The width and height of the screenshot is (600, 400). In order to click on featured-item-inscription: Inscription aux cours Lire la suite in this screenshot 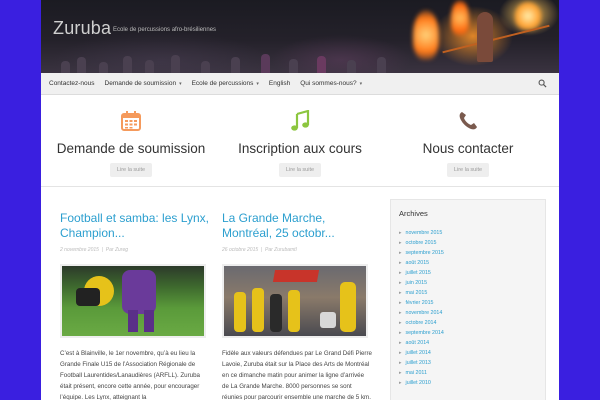, I will do `click(300, 143)`.